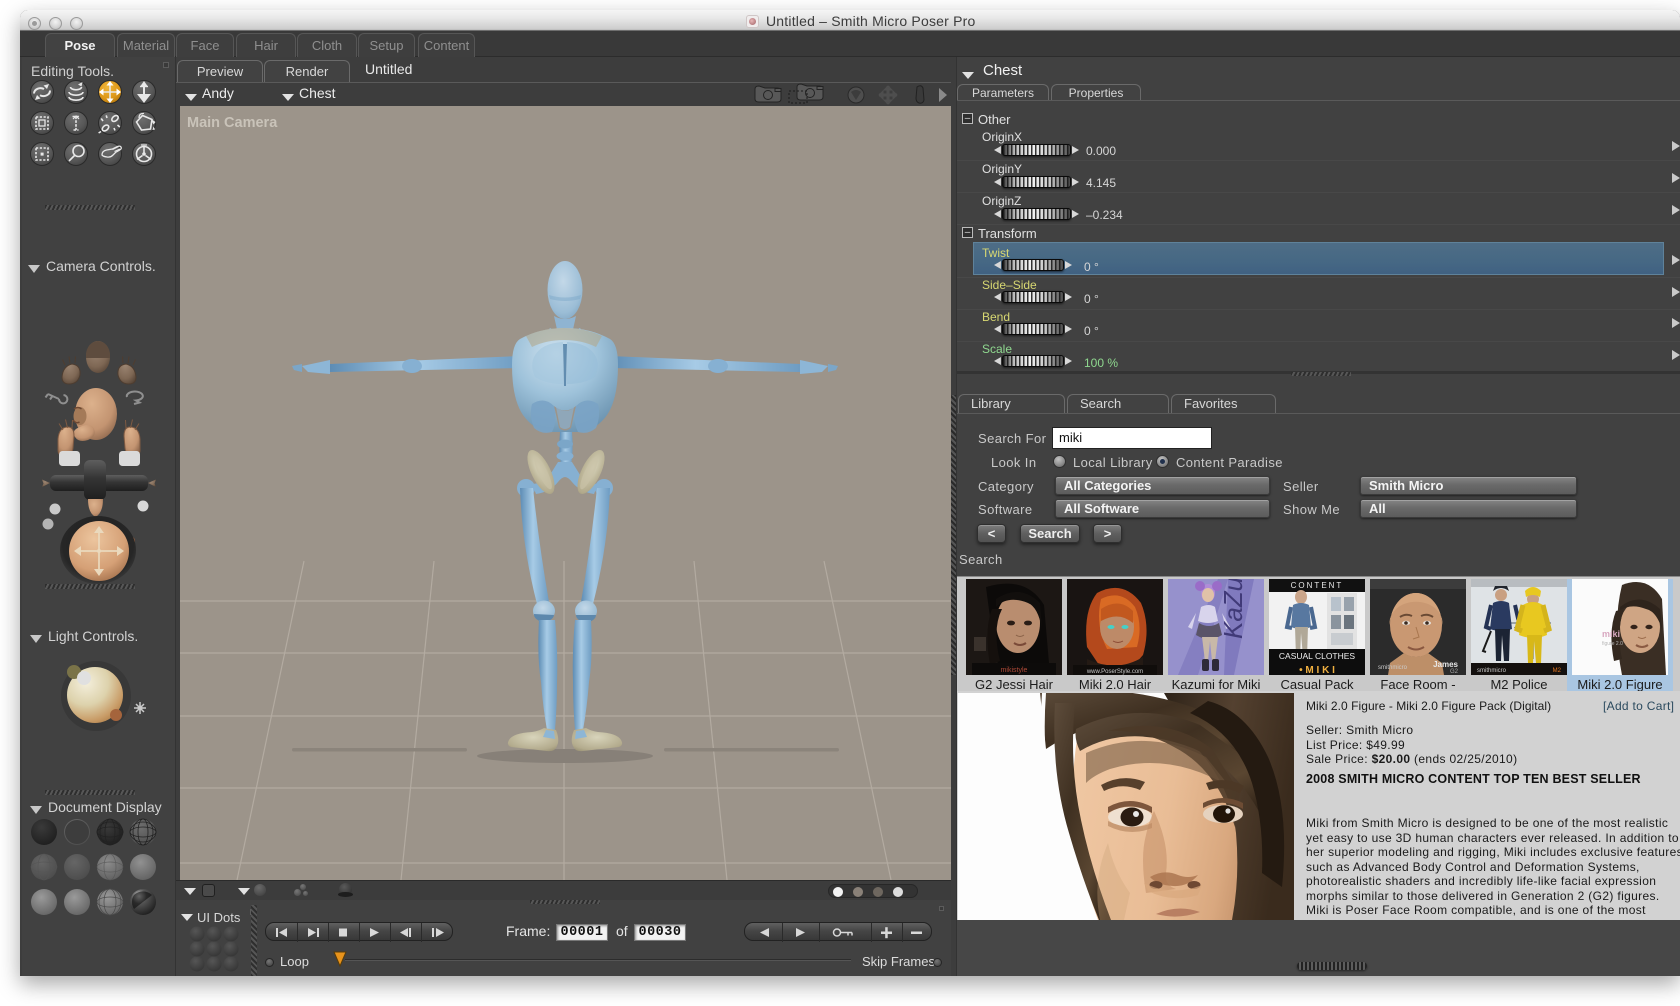 This screenshot has width=1680, height=1006. What do you see at coordinates (1611, 634) in the screenshot?
I see `svg-text: miki` at bounding box center [1611, 634].